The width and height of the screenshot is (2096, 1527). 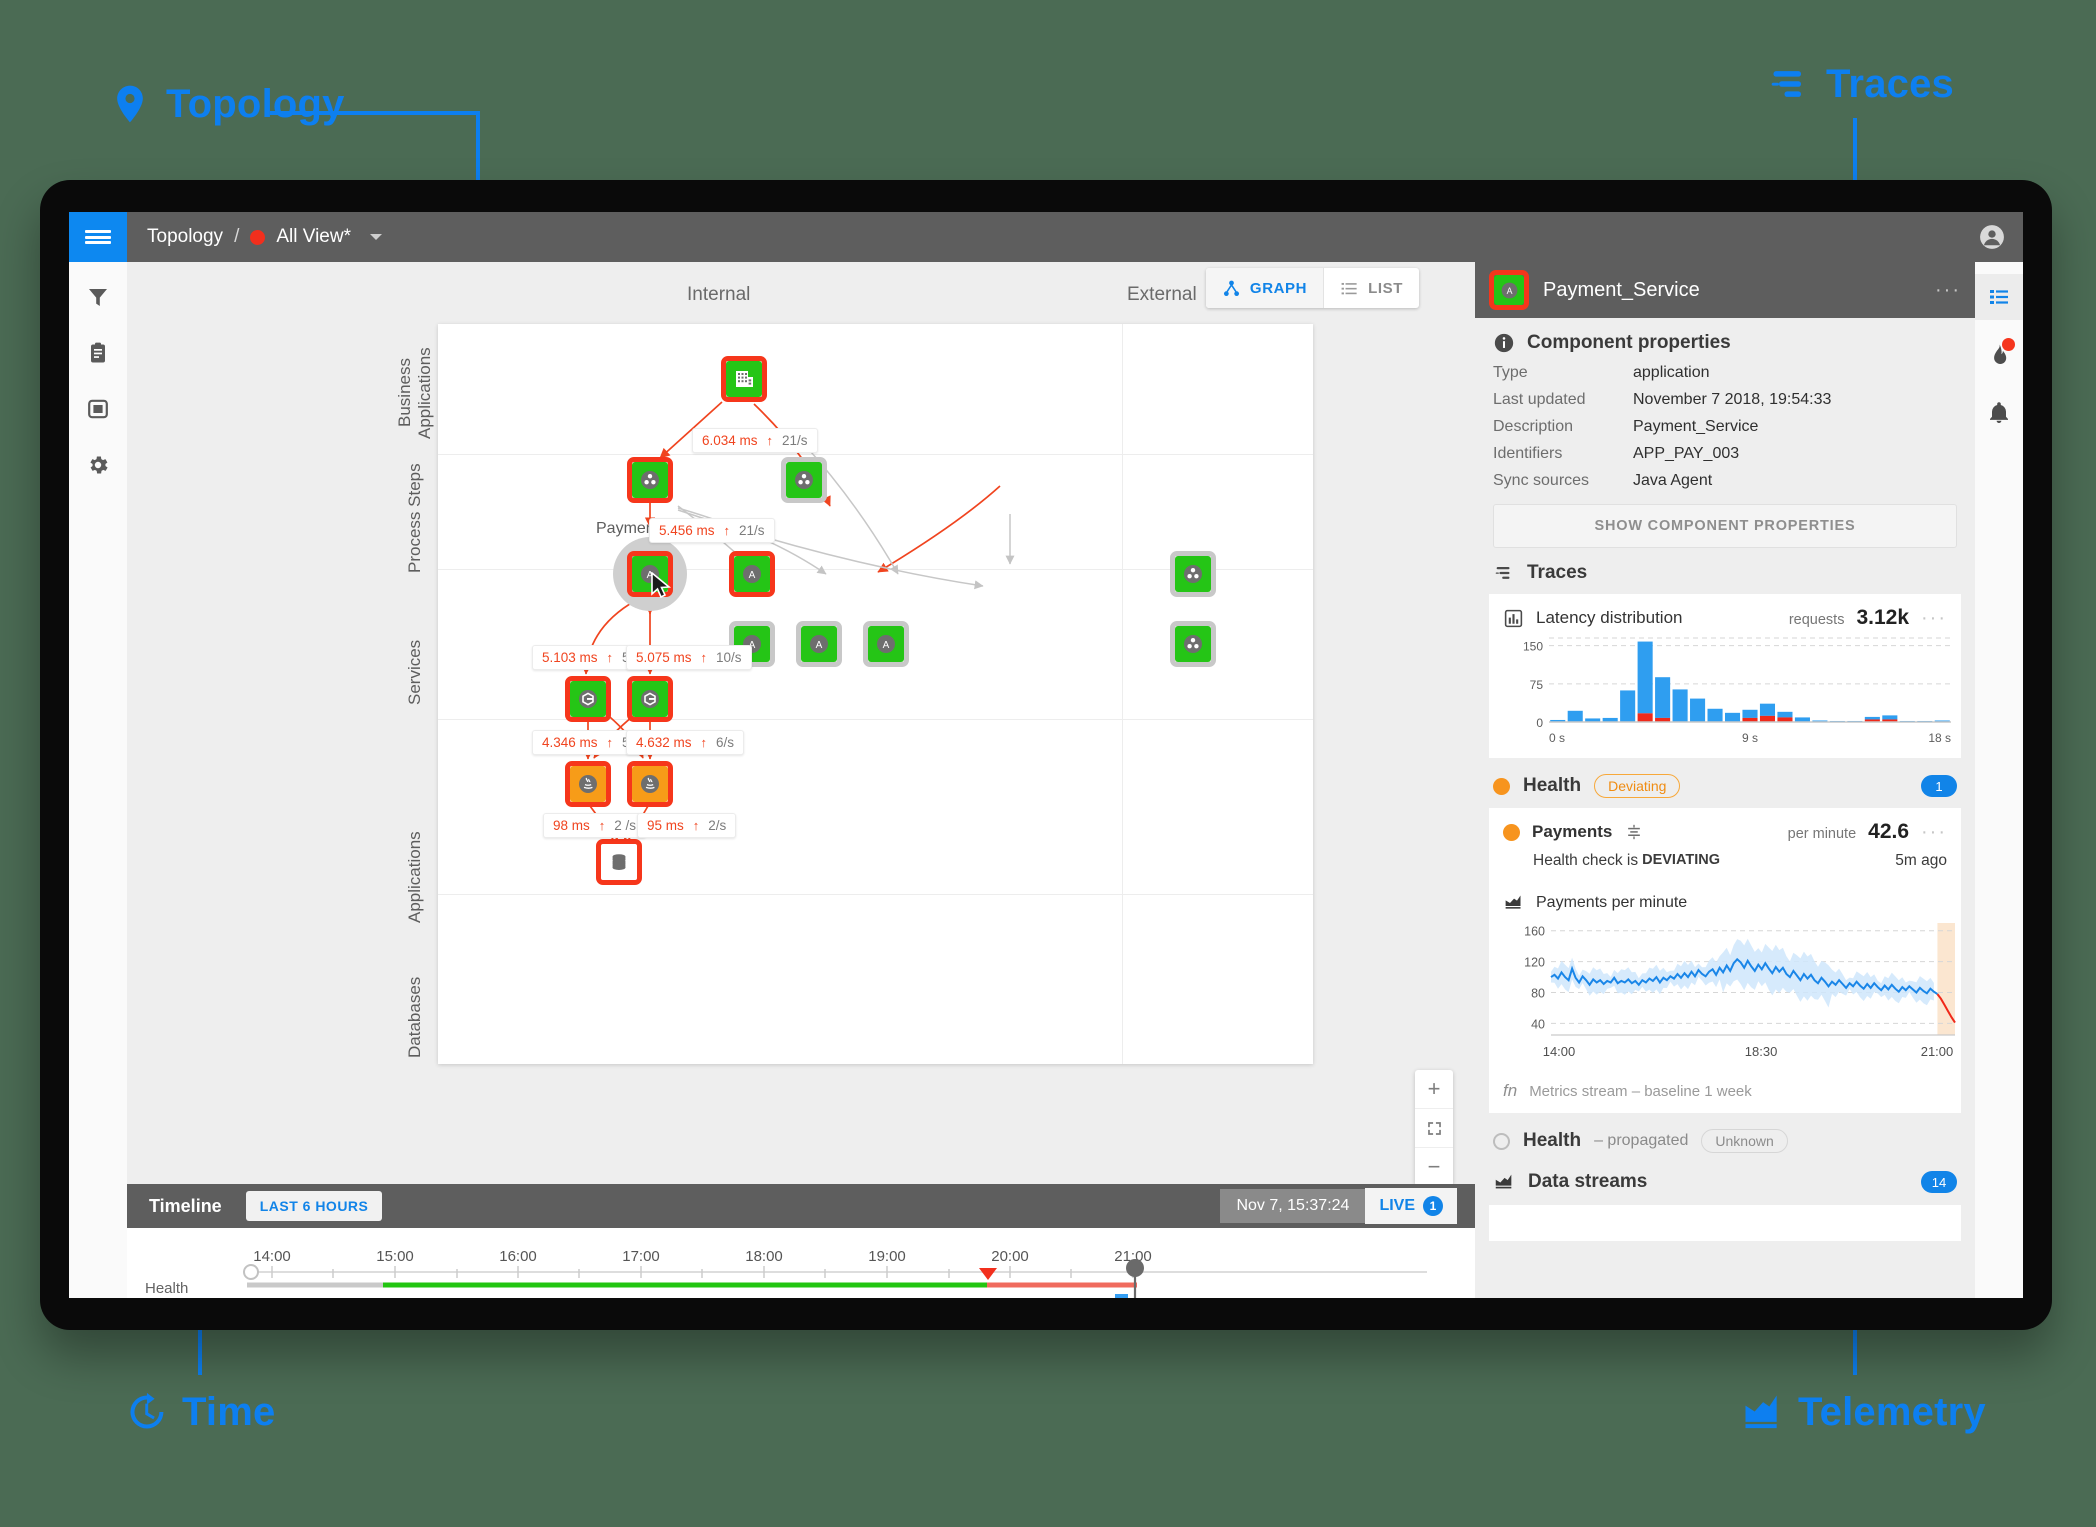 What do you see at coordinates (1883, 617) in the screenshot?
I see `card-value: 3.12k` at bounding box center [1883, 617].